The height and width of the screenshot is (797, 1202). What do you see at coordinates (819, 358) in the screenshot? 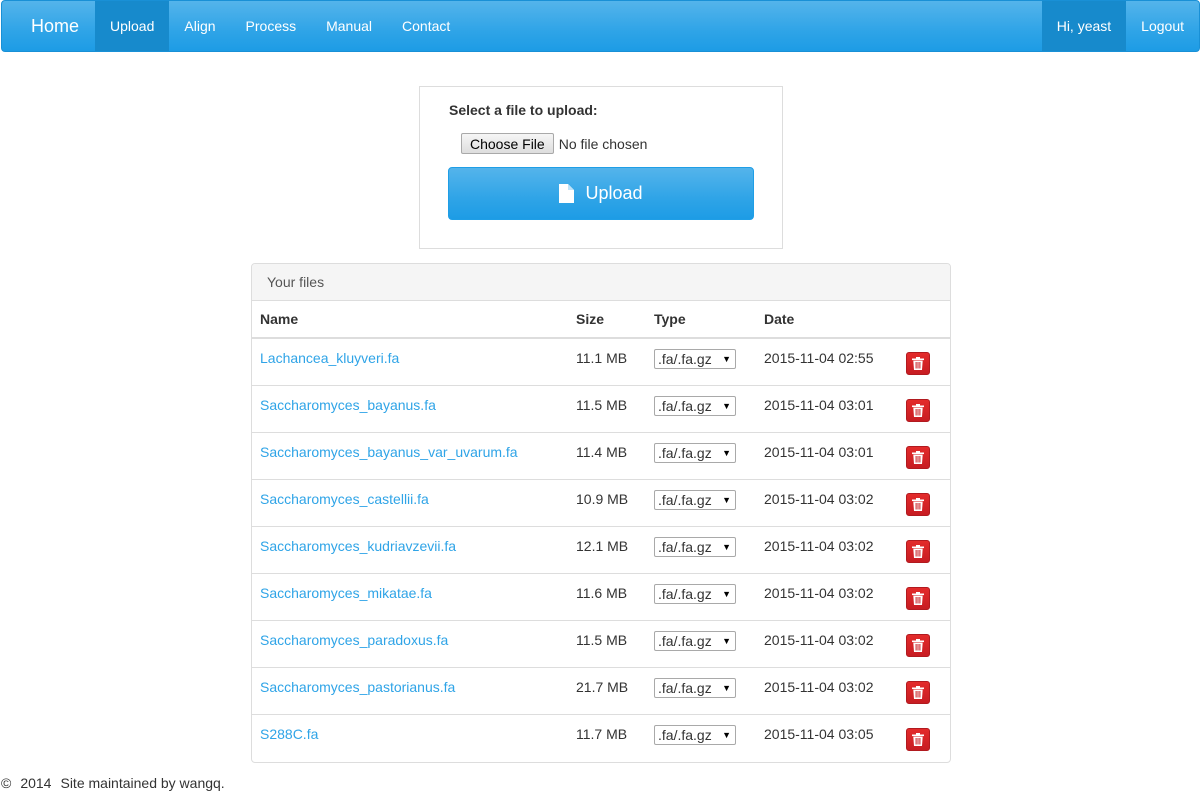
I see `file-date: 2015-11-04 02:55` at bounding box center [819, 358].